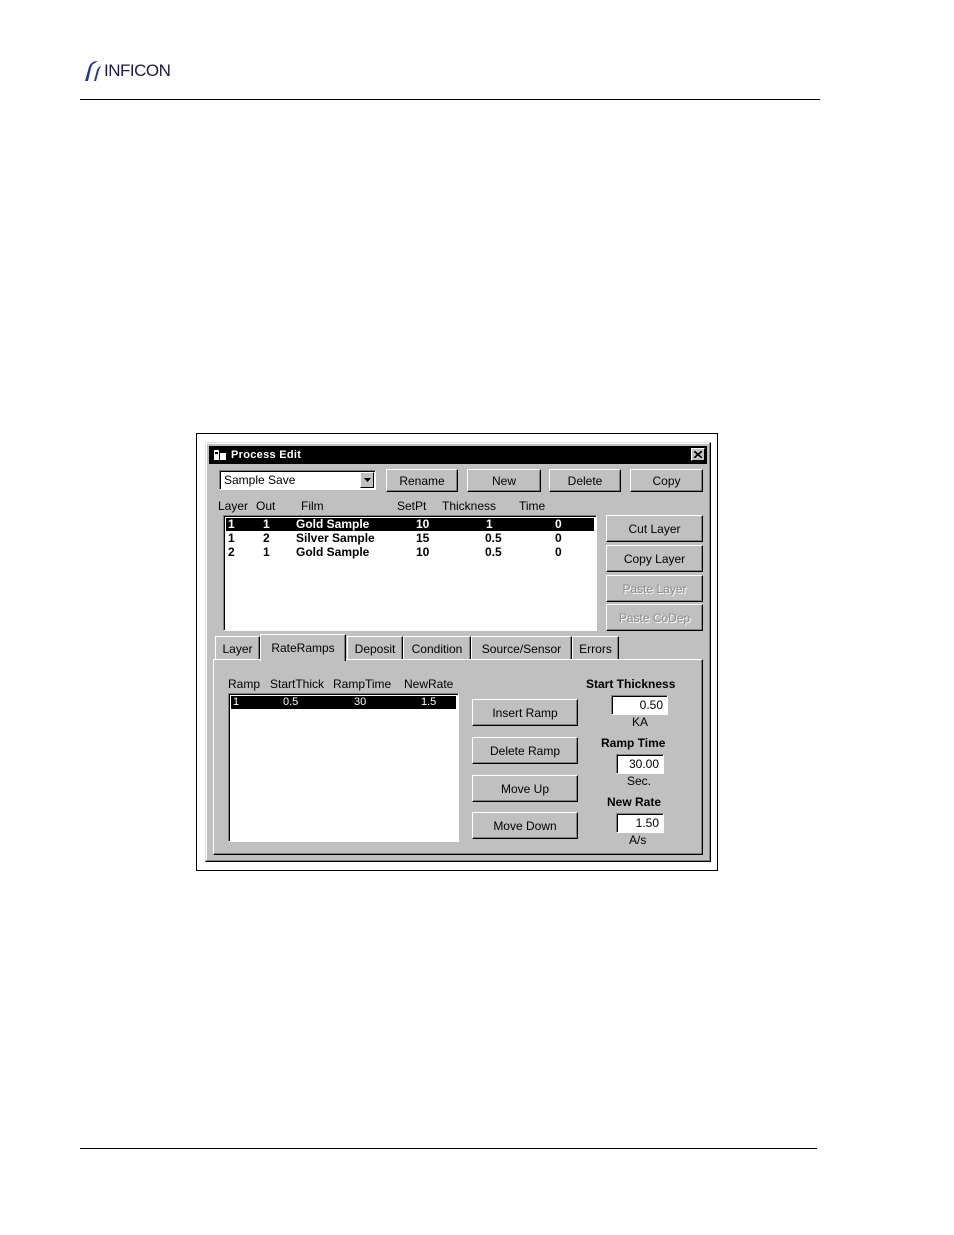 This screenshot has width=954, height=1235. Describe the element at coordinates (640, 764) in the screenshot. I see `ramp-time-input: 30.00` at that location.